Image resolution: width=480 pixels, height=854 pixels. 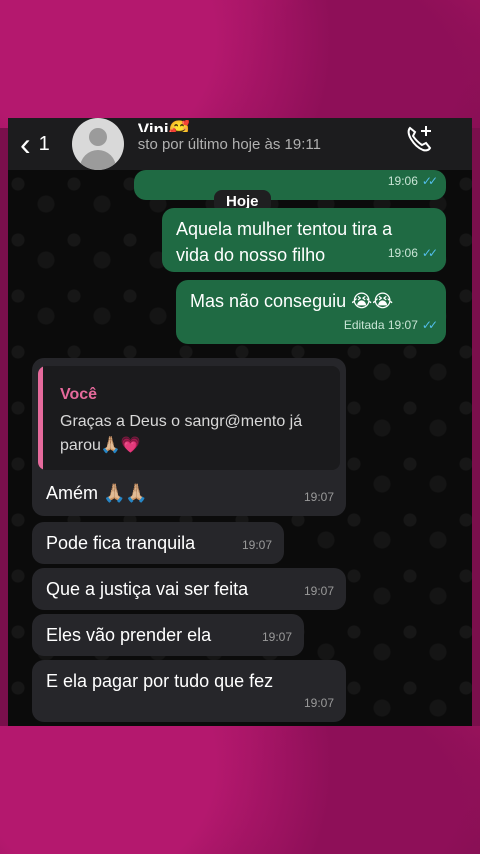 I want to click on contact-info: Vini🥰 sto por último hoje às 19:11, so click(x=229, y=136).